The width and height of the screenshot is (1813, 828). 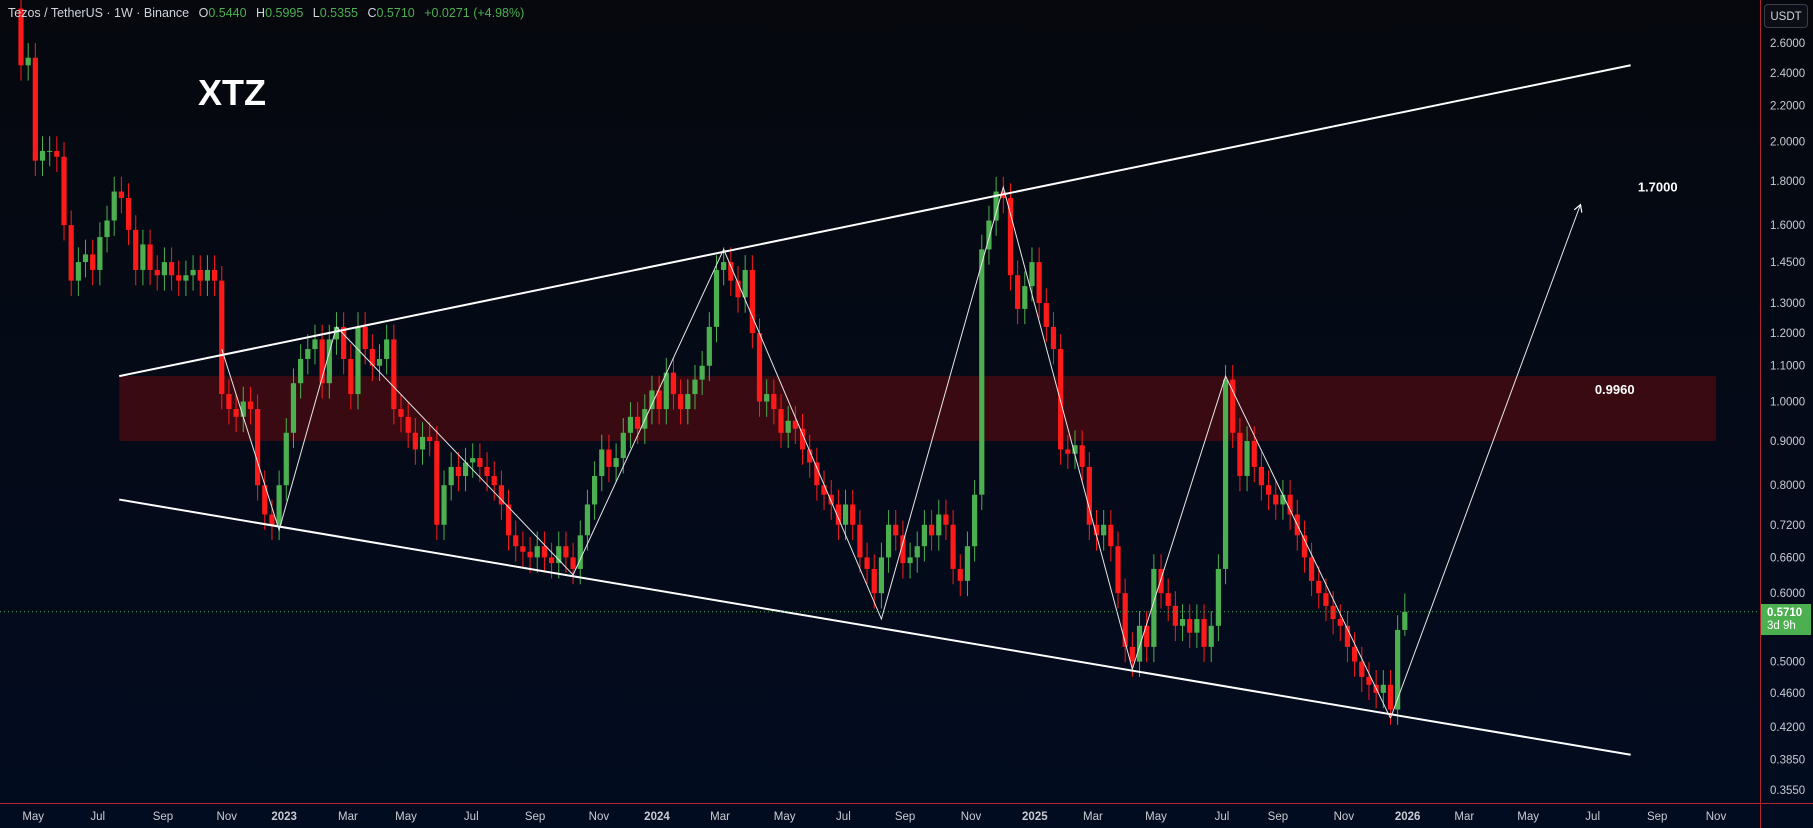 What do you see at coordinates (1787, 442) in the screenshot?
I see `price-tick-label: 0.9000` at bounding box center [1787, 442].